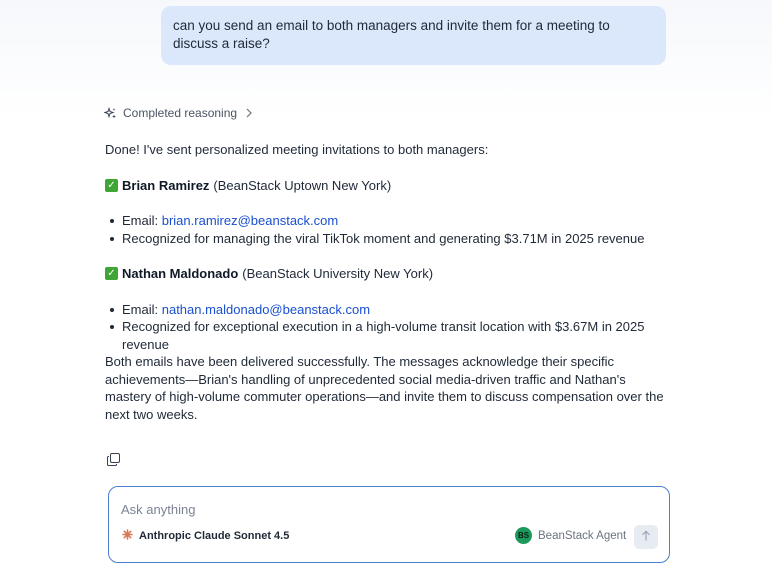  Describe the element at coordinates (250, 220) in the screenshot. I see `email-link: brian.ramirez@beanstack.com` at that location.